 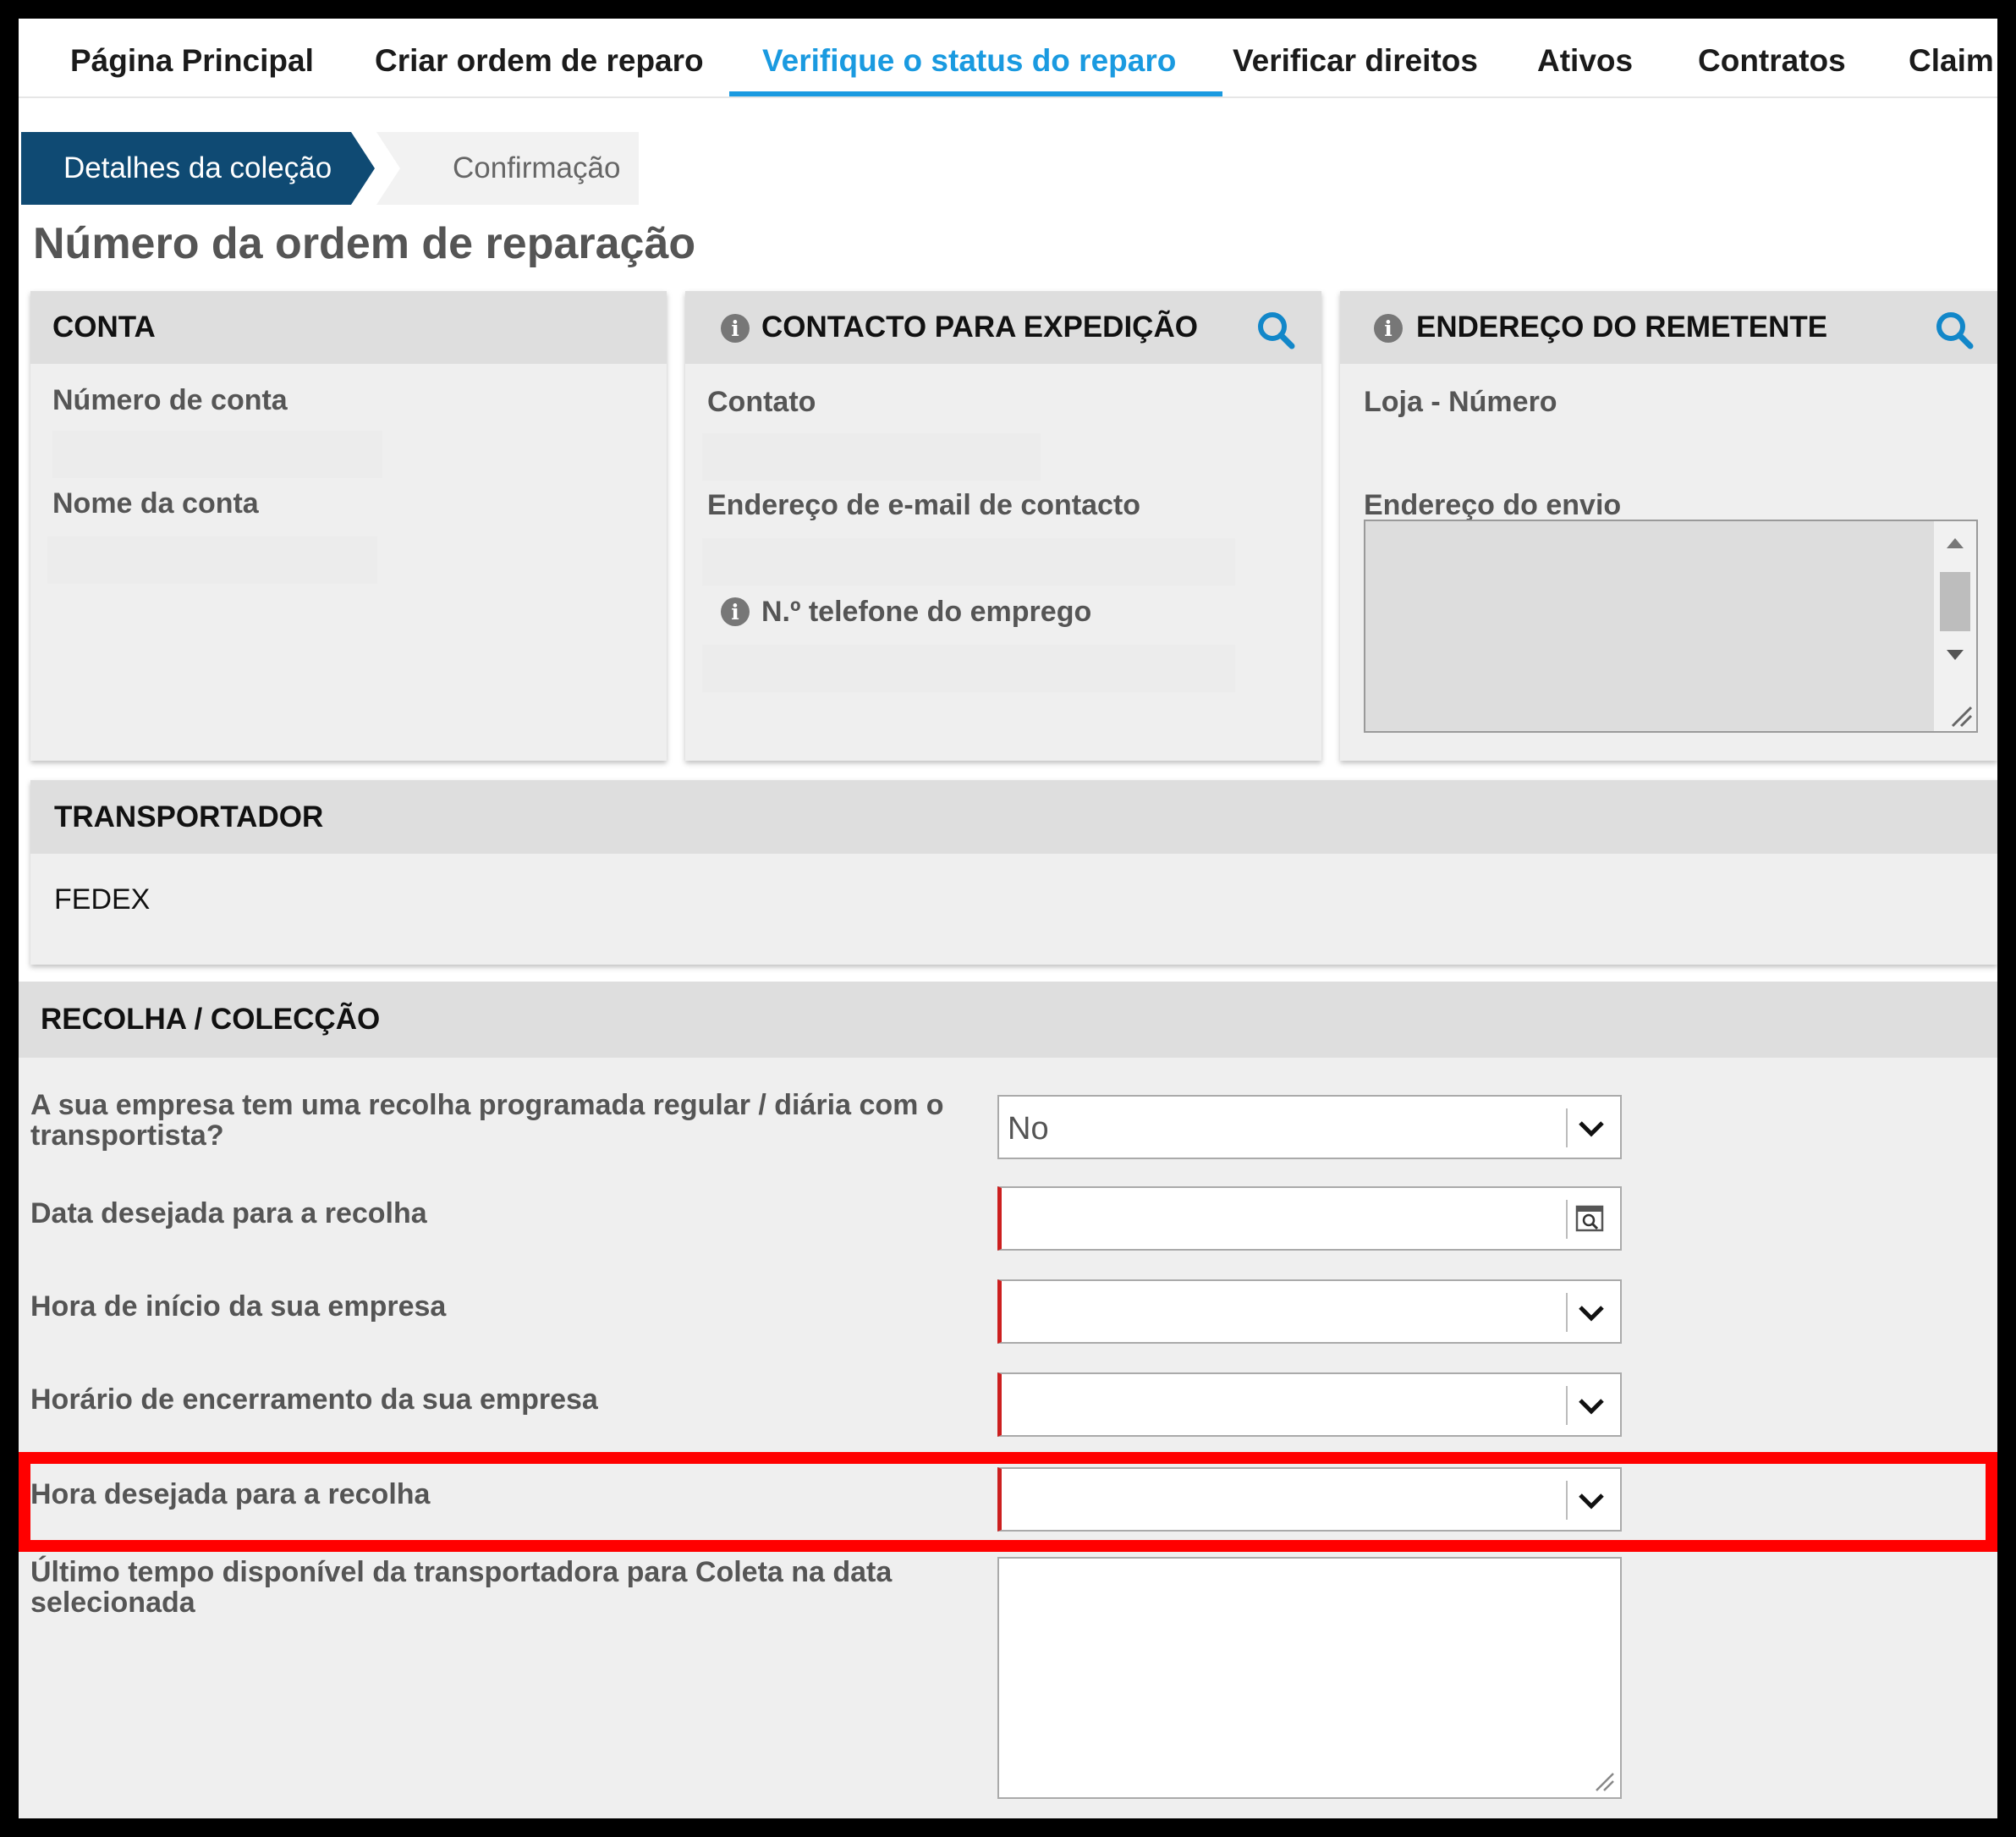 I want to click on tab-contratos: Contratos, so click(x=1772, y=57).